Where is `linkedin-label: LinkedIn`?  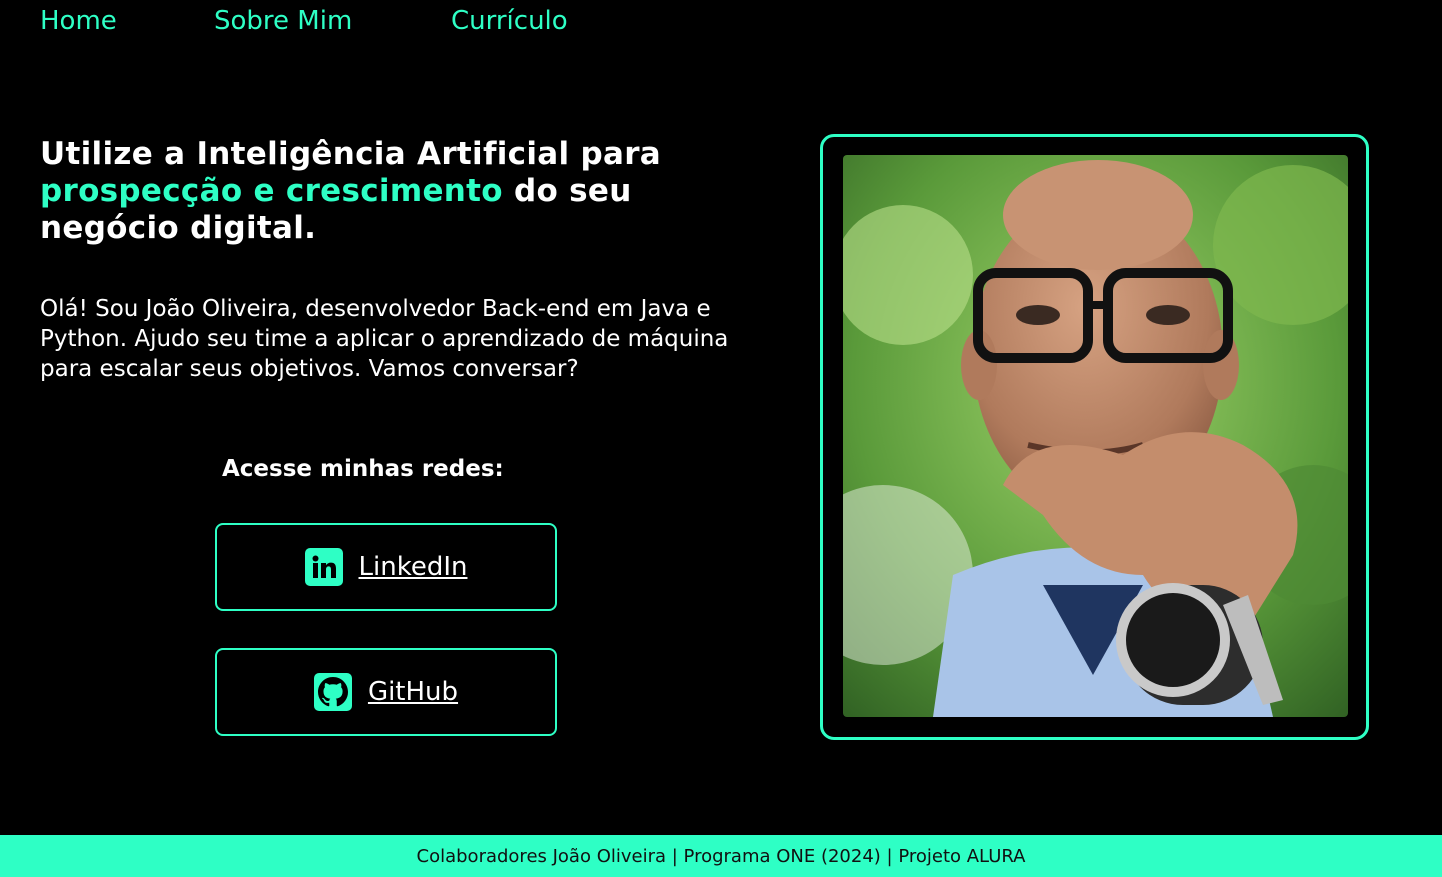
linkedin-label: LinkedIn is located at coordinates (413, 567).